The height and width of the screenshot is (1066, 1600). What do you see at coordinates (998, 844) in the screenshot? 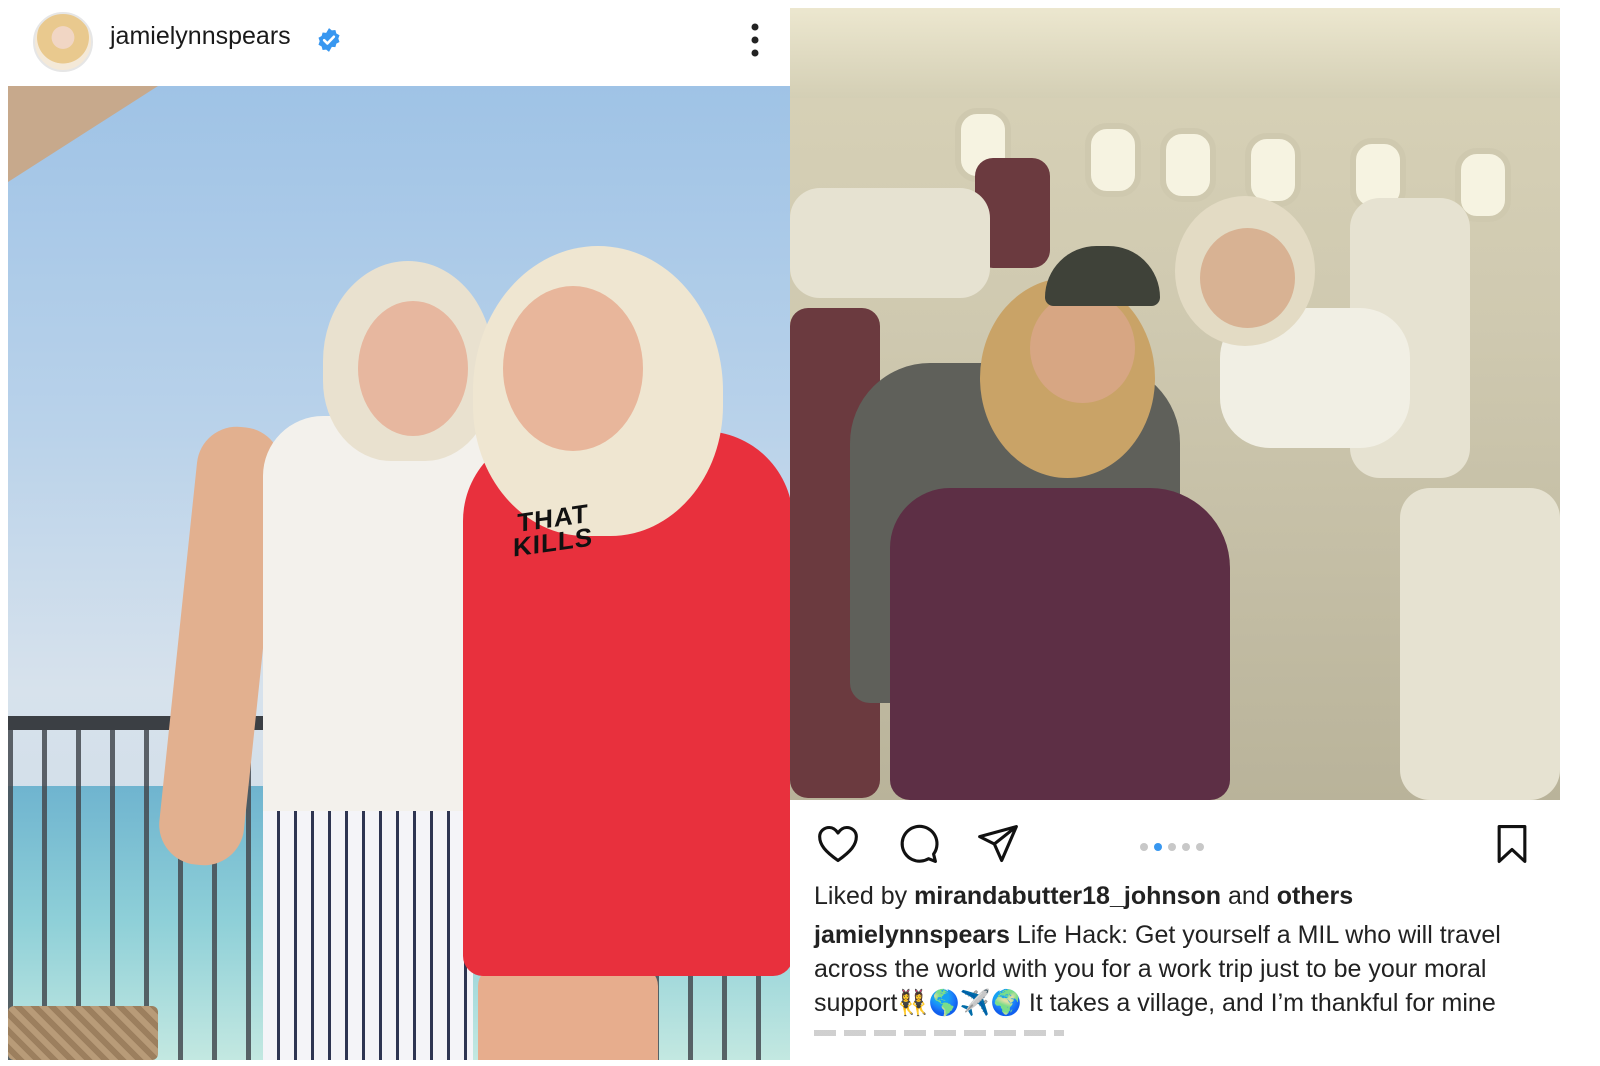
I see `paper-plane-icon` at bounding box center [998, 844].